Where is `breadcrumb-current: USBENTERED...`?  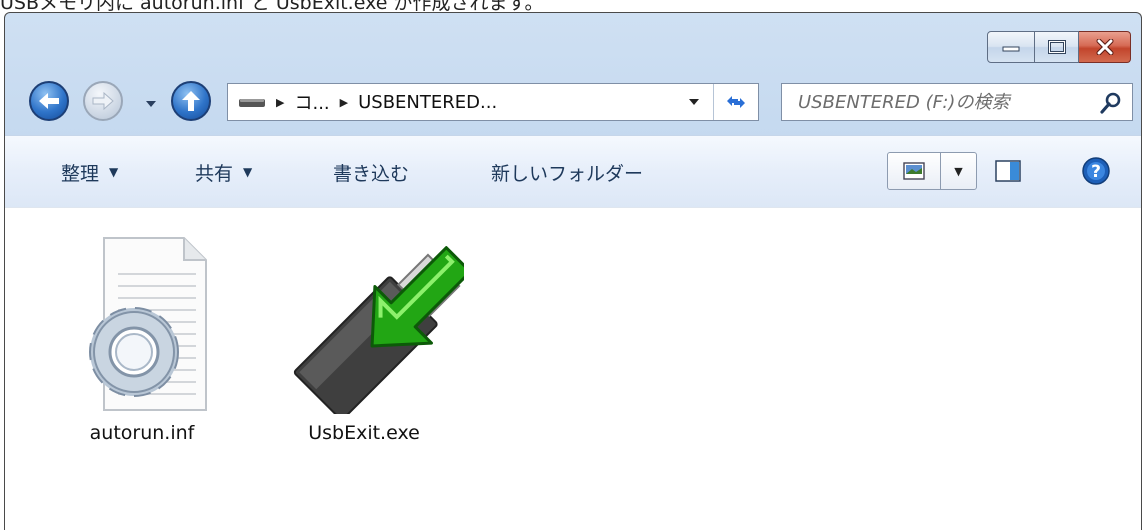 breadcrumb-current: USBENTERED... is located at coordinates (427, 102).